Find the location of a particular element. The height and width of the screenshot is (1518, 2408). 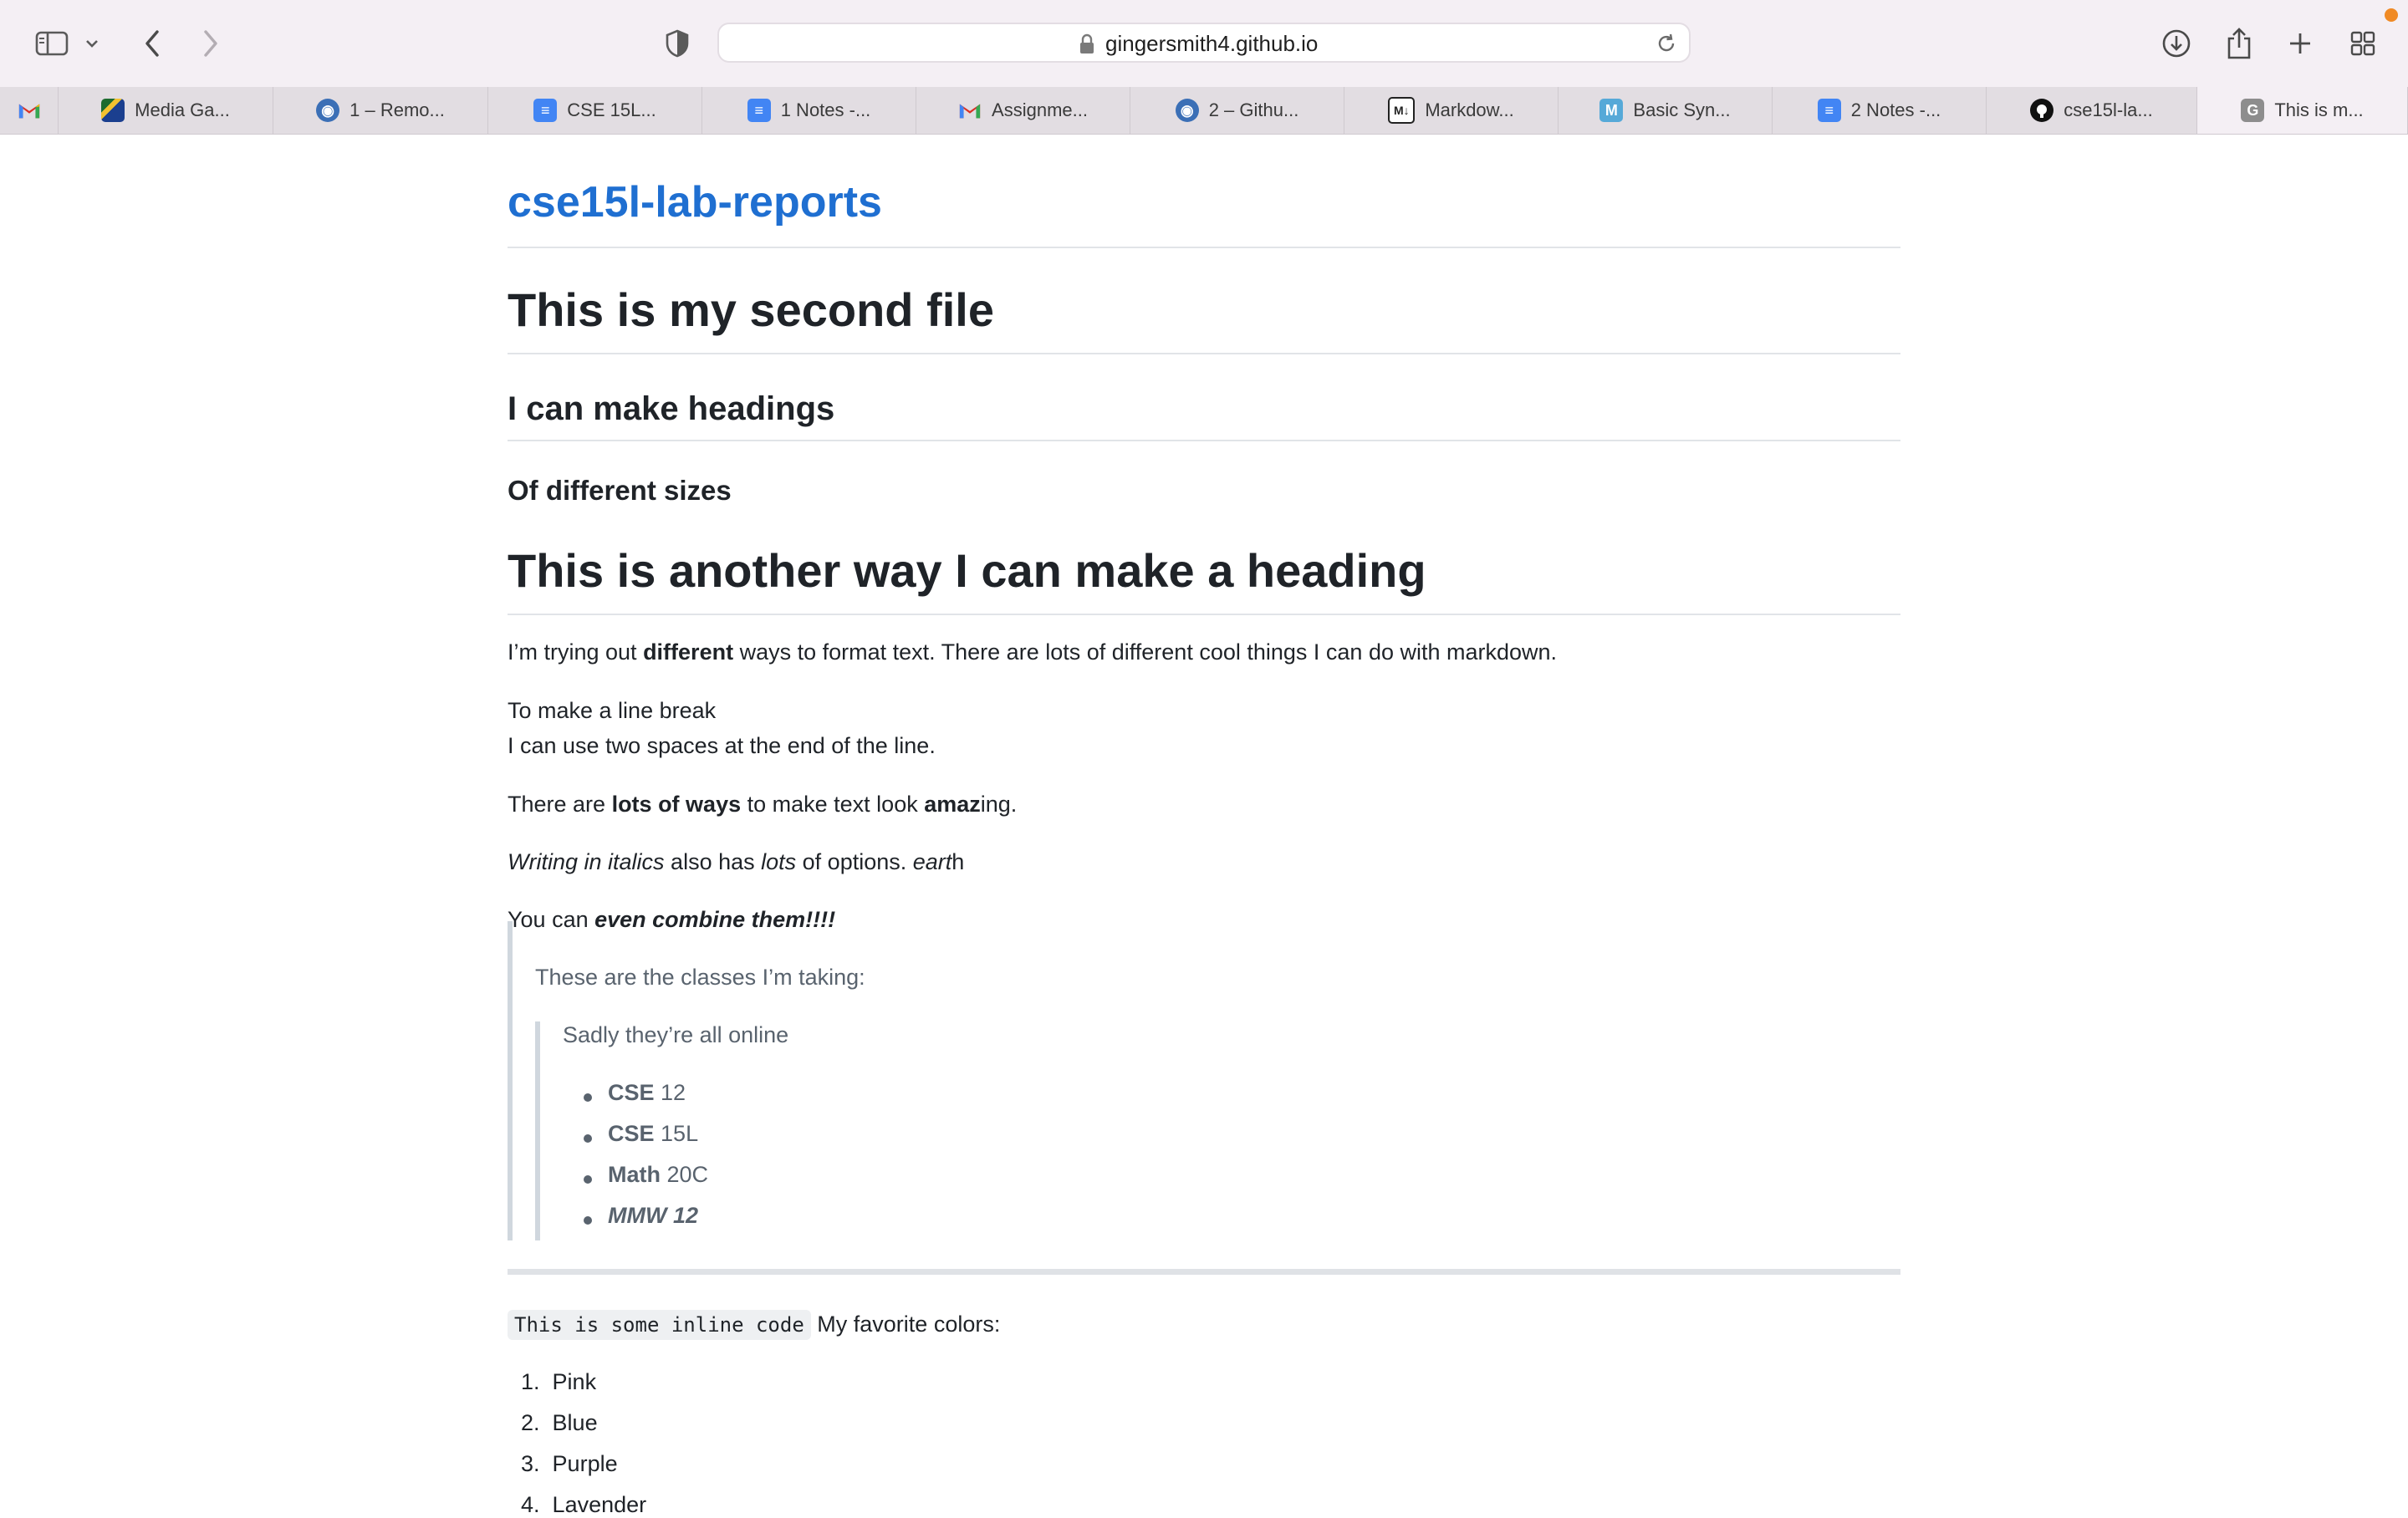

new-tab-icon is located at coordinates (2300, 43).